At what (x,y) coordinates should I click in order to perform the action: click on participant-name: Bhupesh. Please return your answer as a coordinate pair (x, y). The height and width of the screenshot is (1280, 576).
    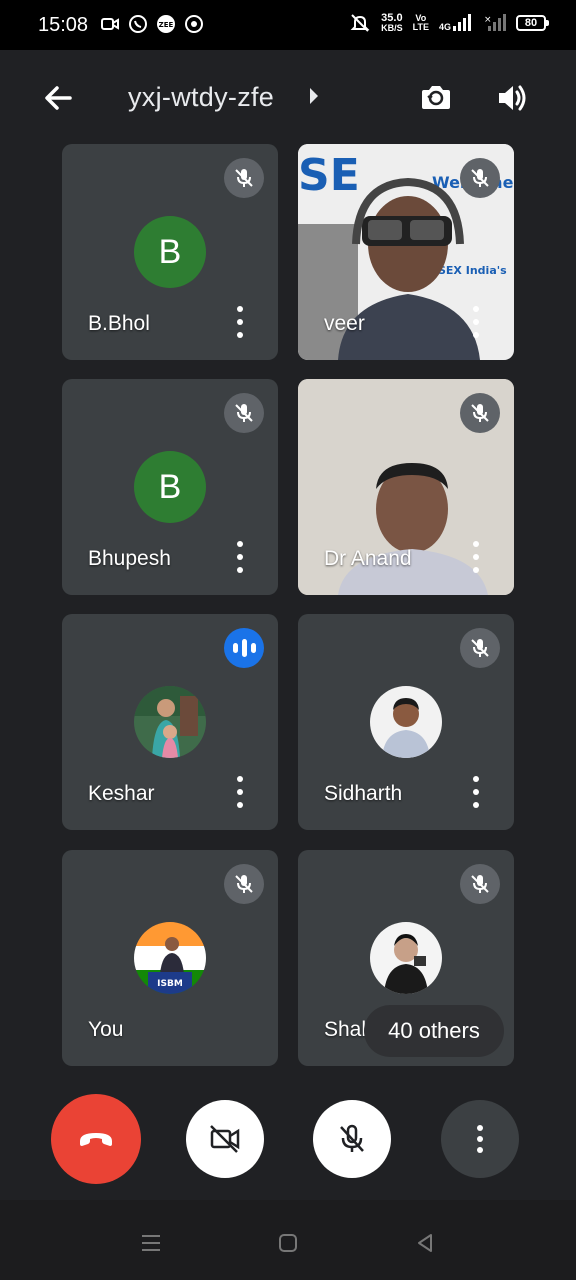
    Looking at the image, I should click on (129, 558).